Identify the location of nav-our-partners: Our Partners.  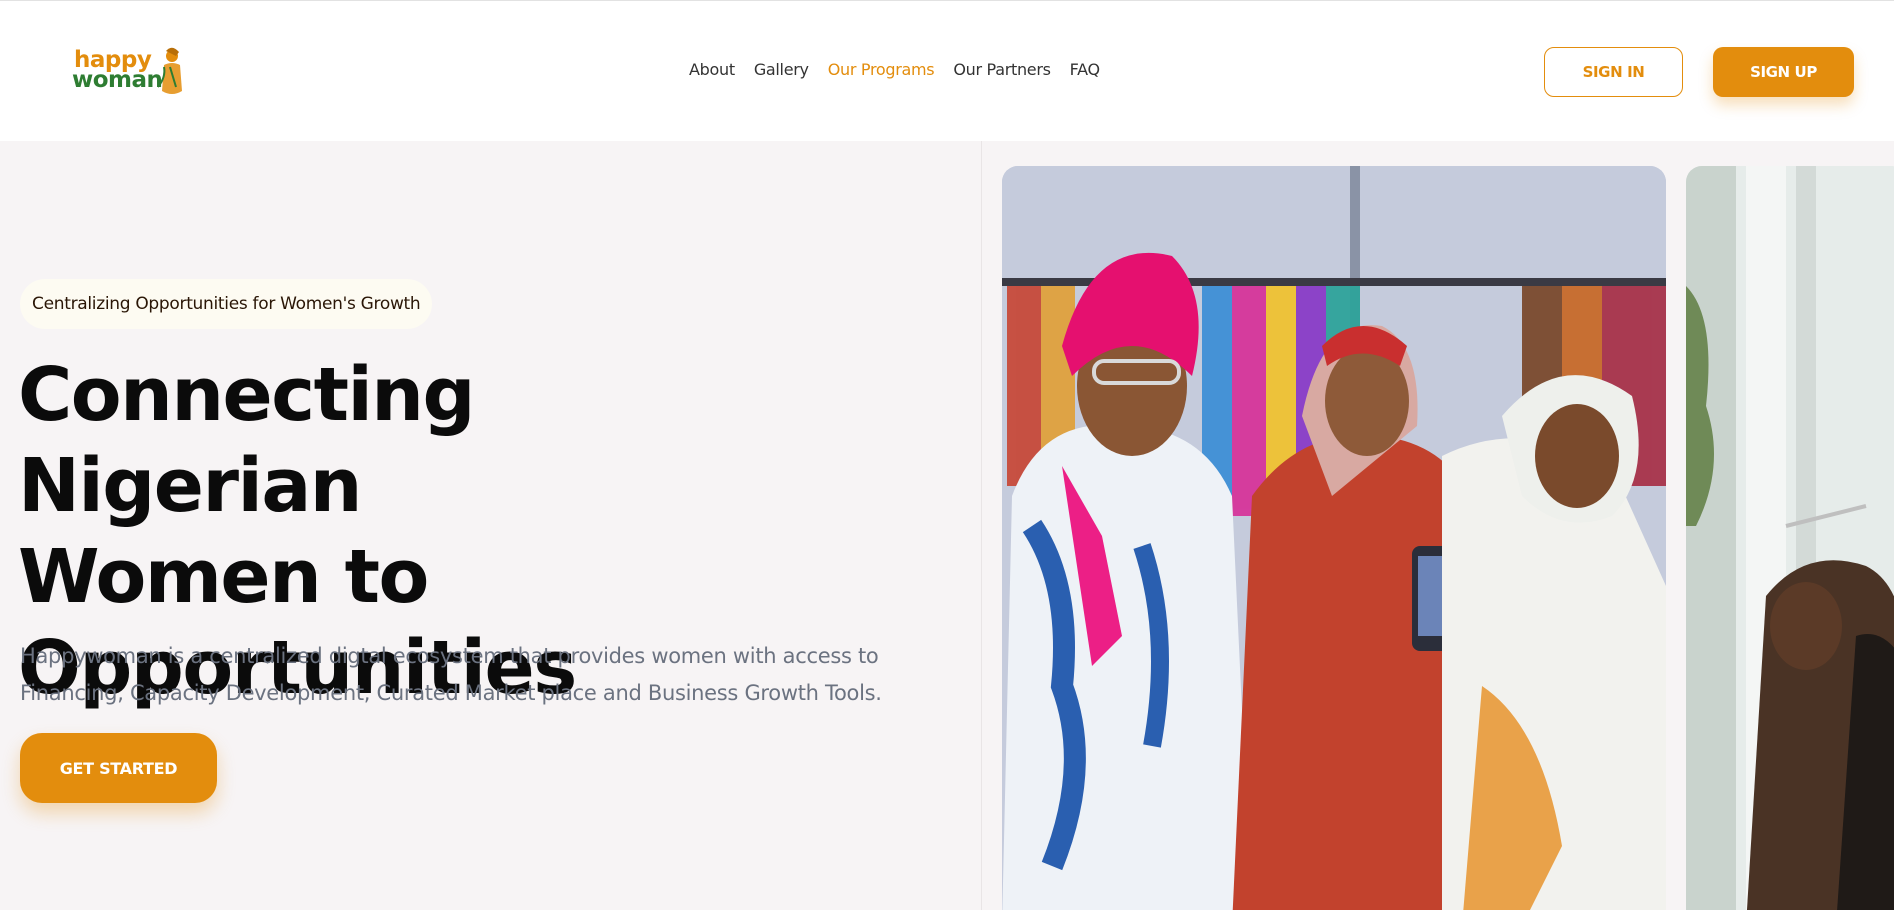
(1002, 69).